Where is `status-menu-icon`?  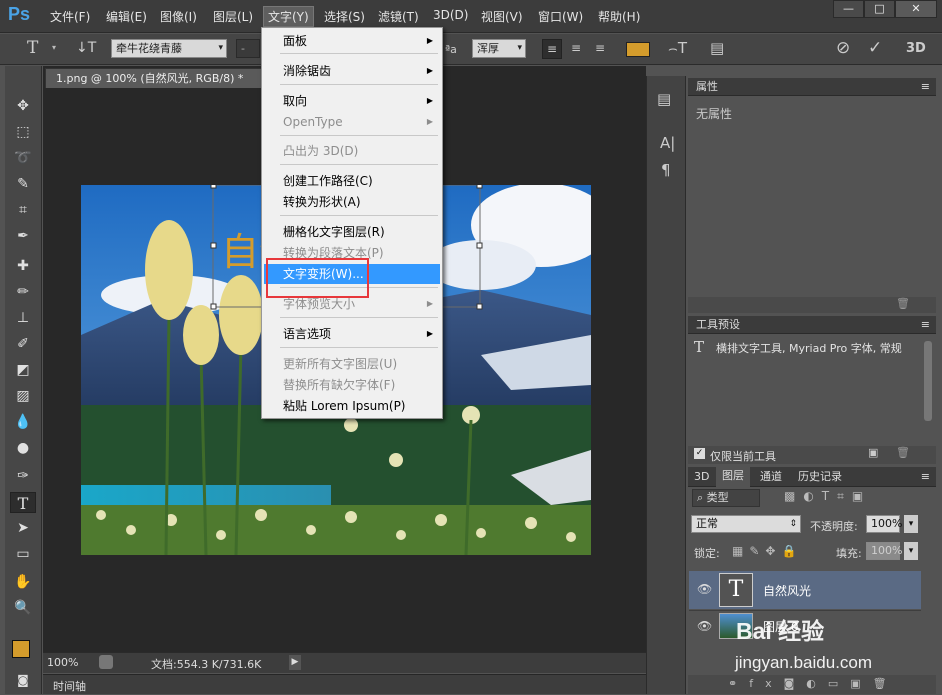
status-menu-icon is located at coordinates (106, 662).